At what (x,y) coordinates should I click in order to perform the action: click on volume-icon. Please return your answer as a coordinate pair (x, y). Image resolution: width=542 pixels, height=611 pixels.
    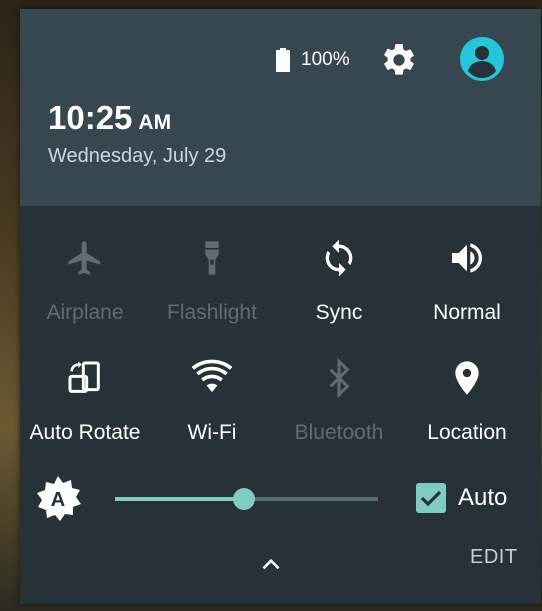
    Looking at the image, I should click on (467, 258).